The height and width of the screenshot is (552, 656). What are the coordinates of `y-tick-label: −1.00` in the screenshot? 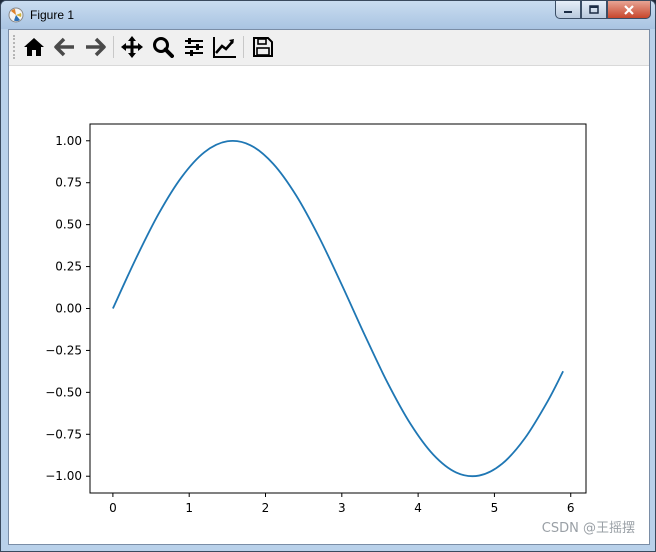 It's located at (63, 476).